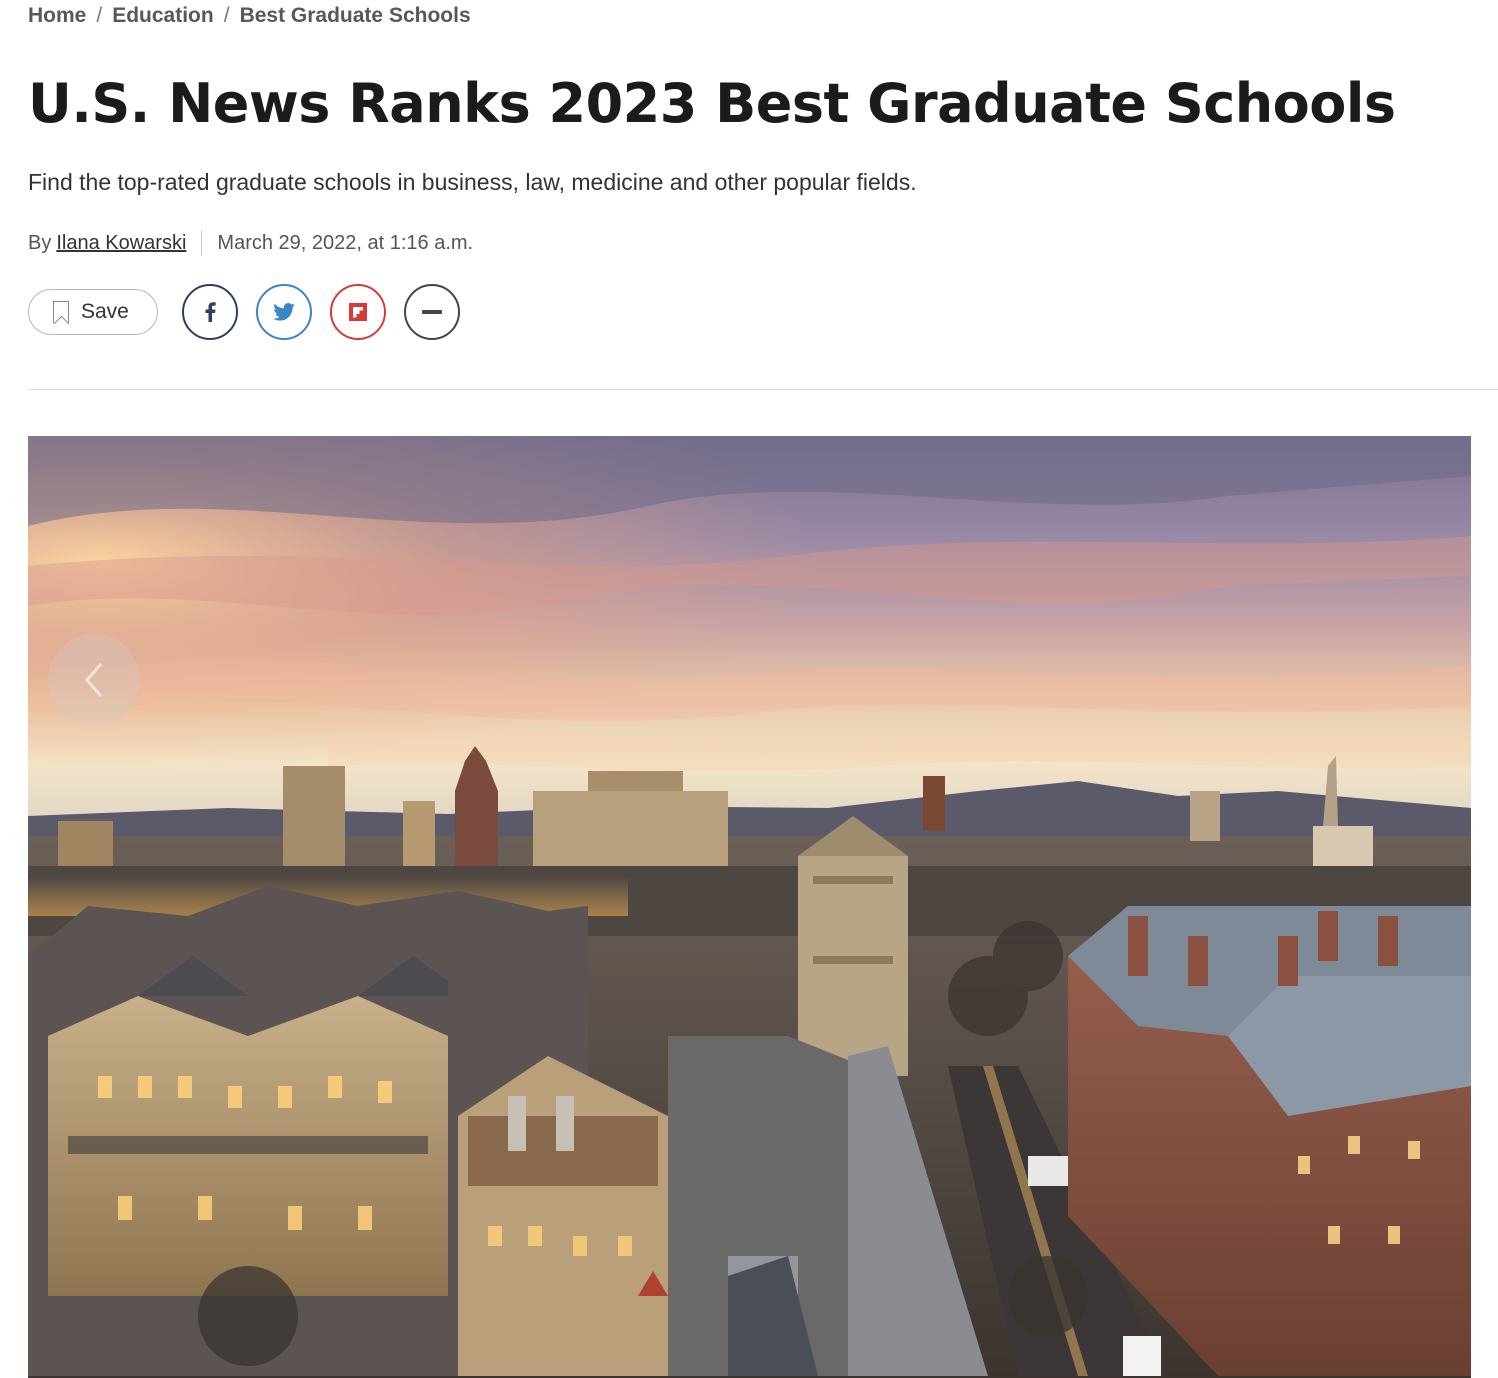  What do you see at coordinates (163, 16) in the screenshot?
I see `breadcrumb-education: Education` at bounding box center [163, 16].